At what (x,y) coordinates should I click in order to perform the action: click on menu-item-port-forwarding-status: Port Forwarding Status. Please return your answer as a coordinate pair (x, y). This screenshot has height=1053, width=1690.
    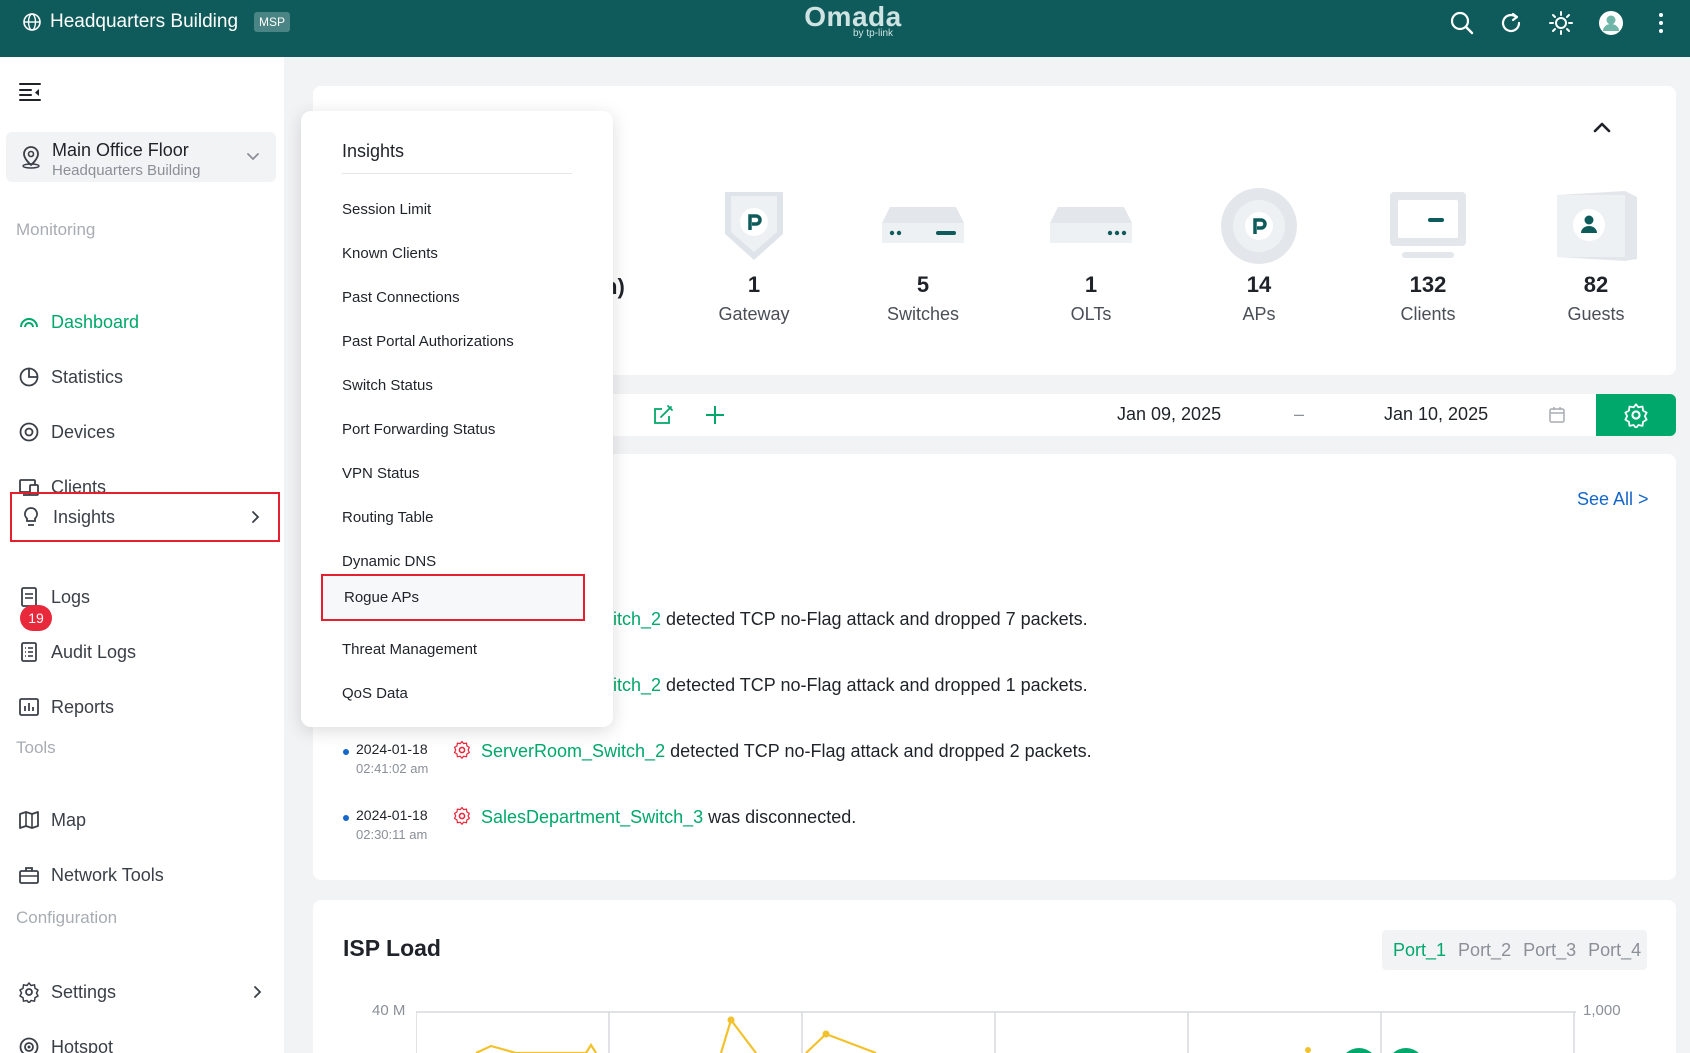
    Looking at the image, I should click on (453, 429).